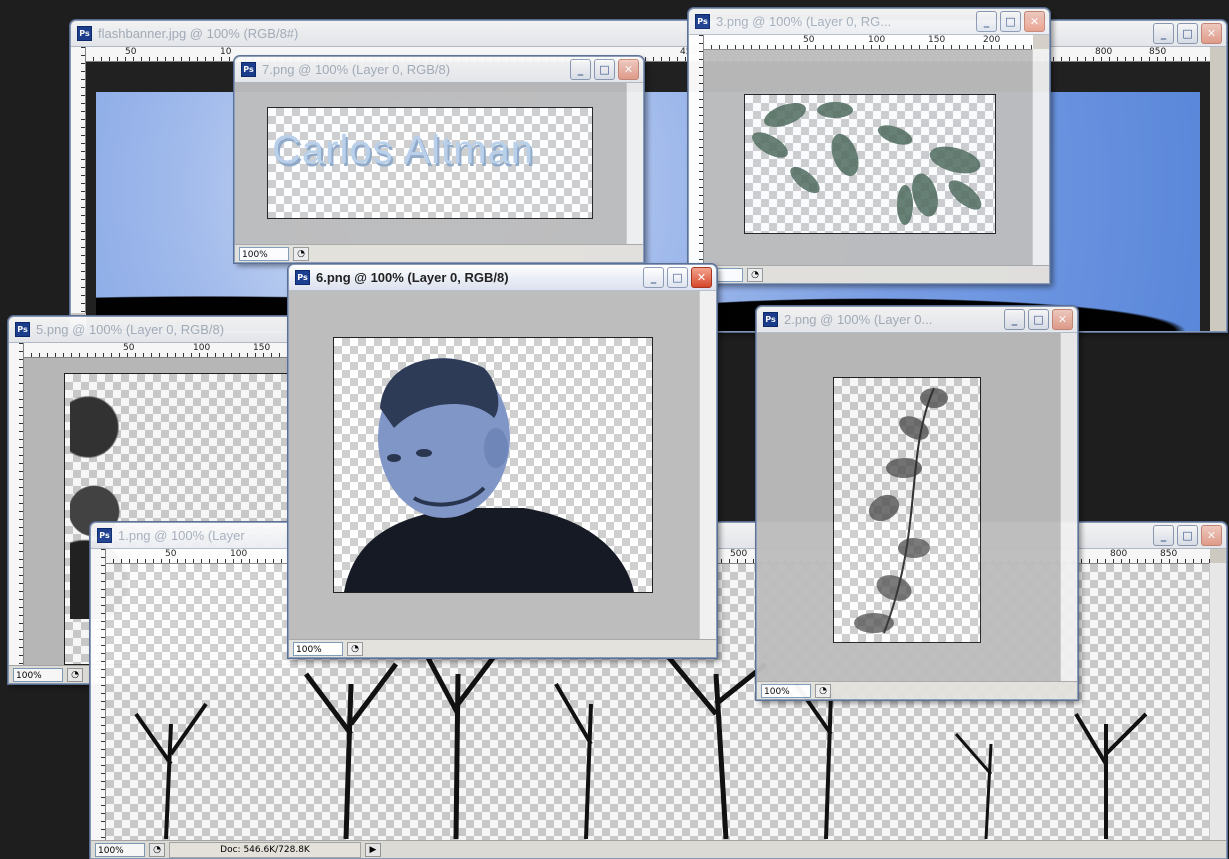 The width and height of the screenshot is (1229, 859). I want to click on title-bar: Ps 7.png @ 100% (Layer 0, RGB/8) _ □ ✕, so click(439, 70).